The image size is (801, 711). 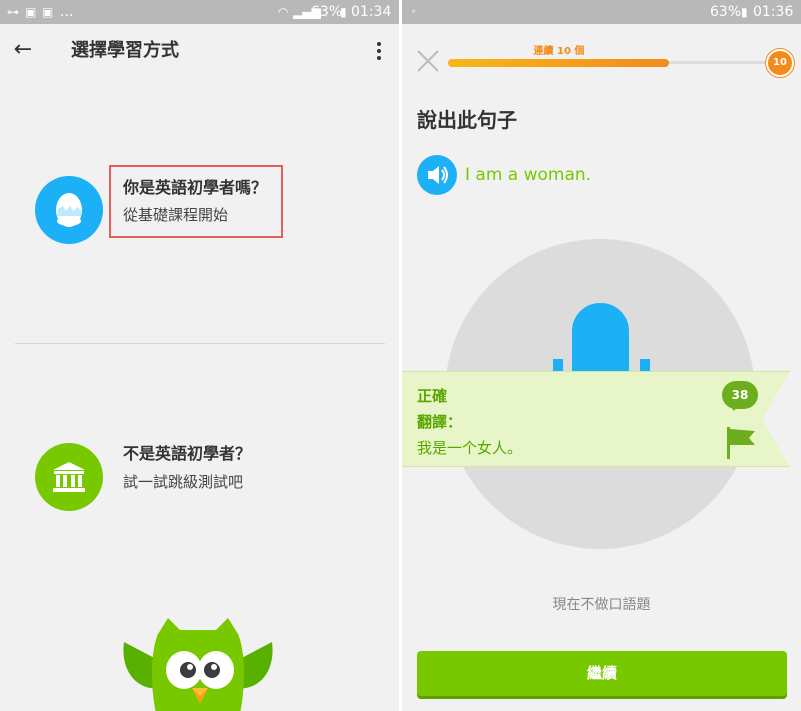 I want to click on banner-notch, so click(x=776, y=419).